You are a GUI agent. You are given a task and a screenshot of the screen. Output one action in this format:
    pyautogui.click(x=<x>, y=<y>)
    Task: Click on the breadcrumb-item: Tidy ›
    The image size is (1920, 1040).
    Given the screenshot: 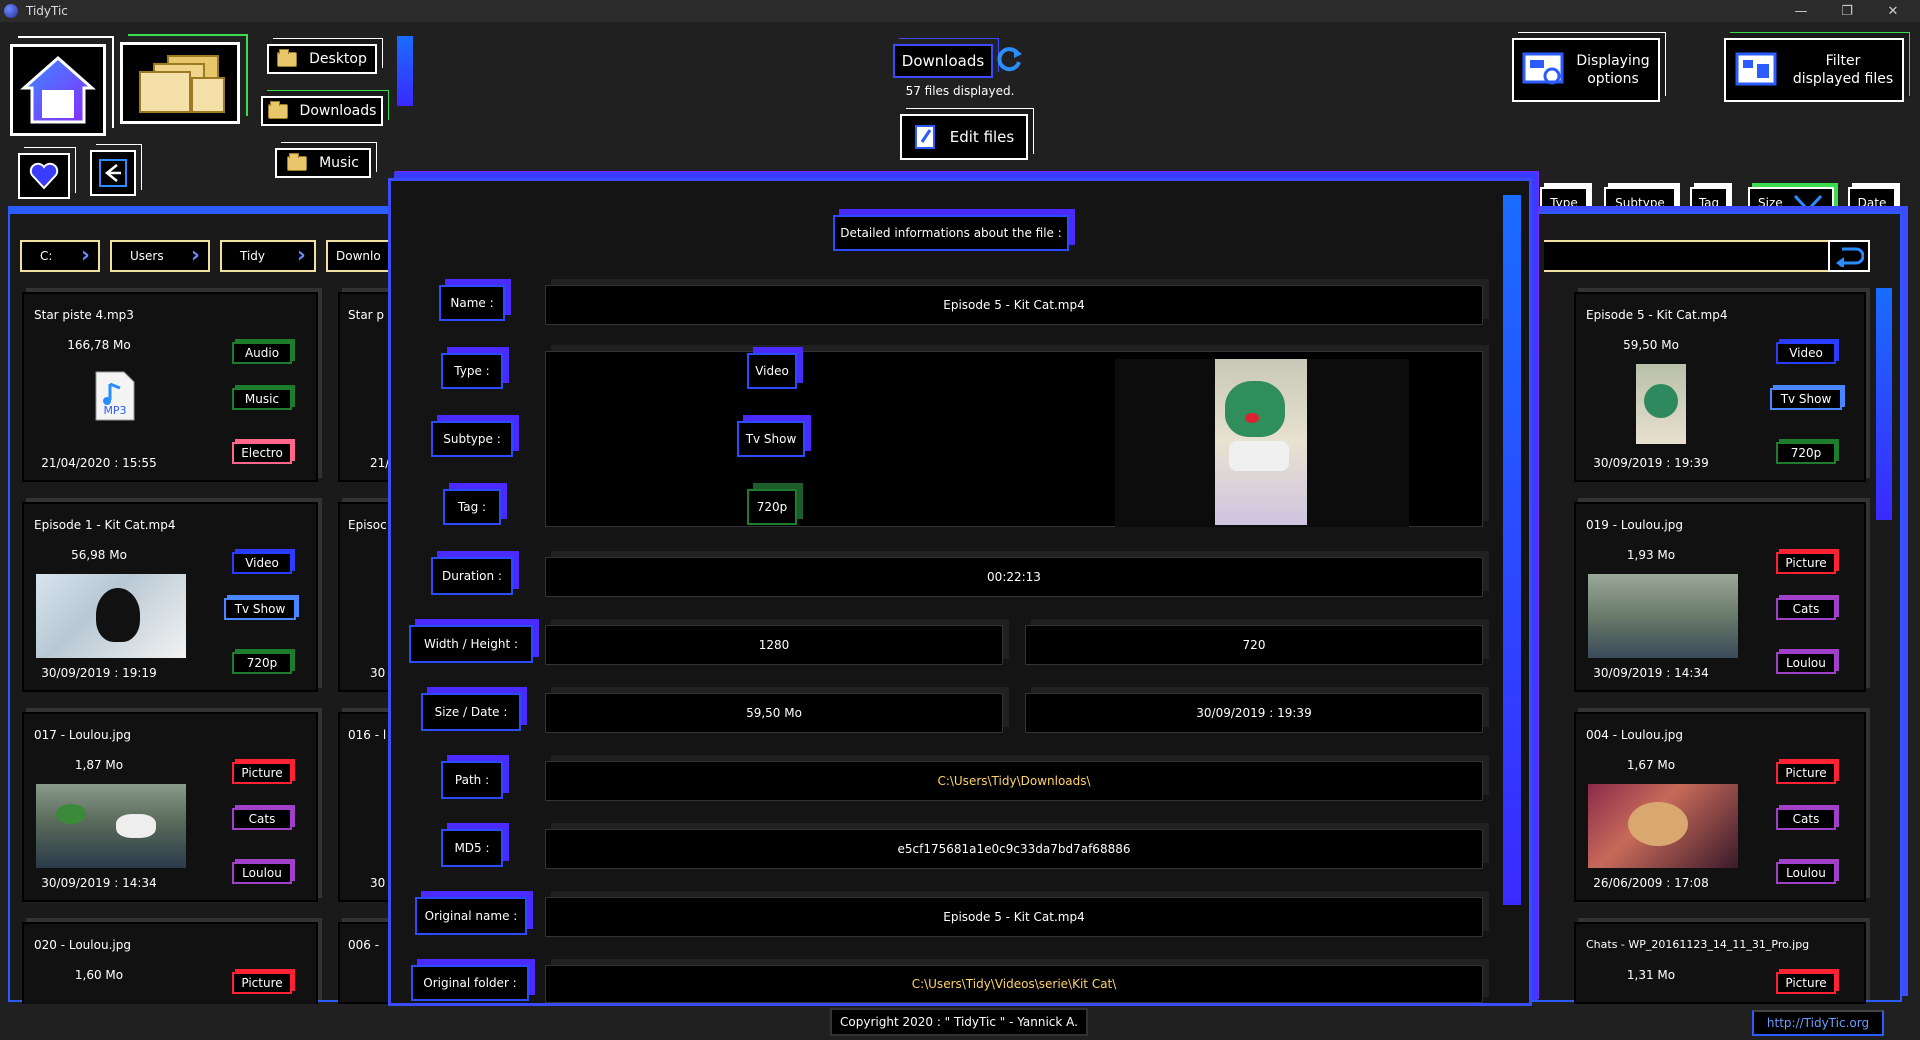 What is the action you would take?
    pyautogui.click(x=268, y=256)
    